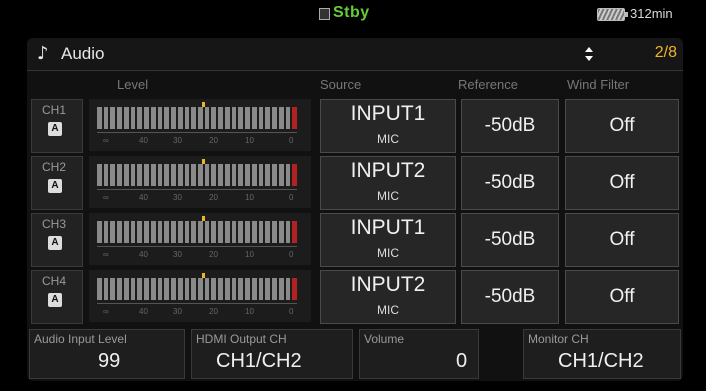 This screenshot has width=706, height=391. I want to click on meter-scale-label: 10, so click(249, 254).